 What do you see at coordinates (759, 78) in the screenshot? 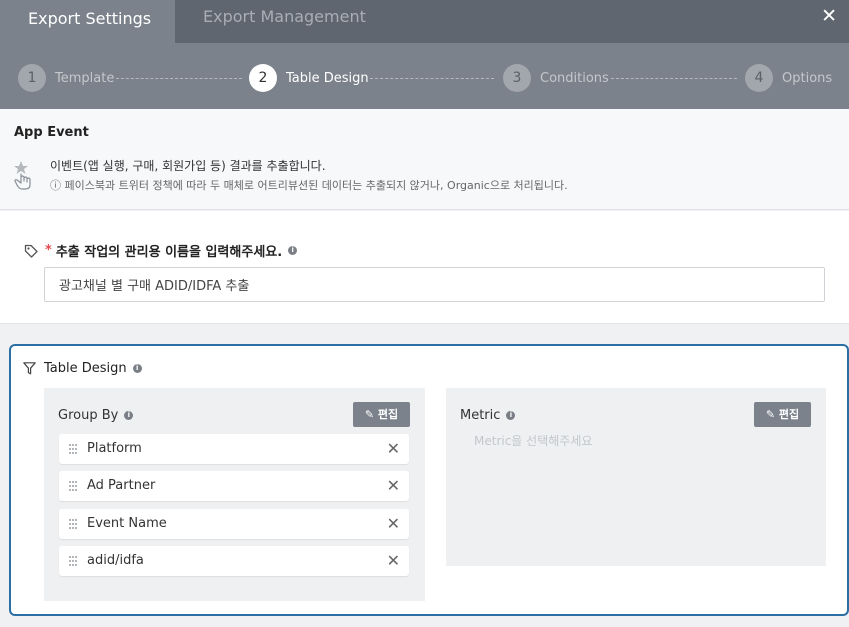
I see `step-number: 4` at bounding box center [759, 78].